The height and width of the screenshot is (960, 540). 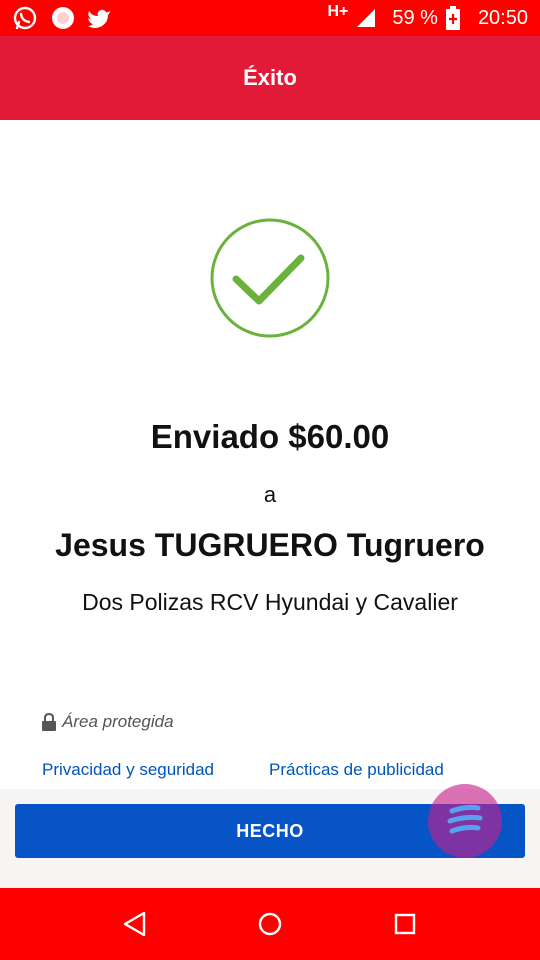 I want to click on stripes-icon, so click(x=465, y=819).